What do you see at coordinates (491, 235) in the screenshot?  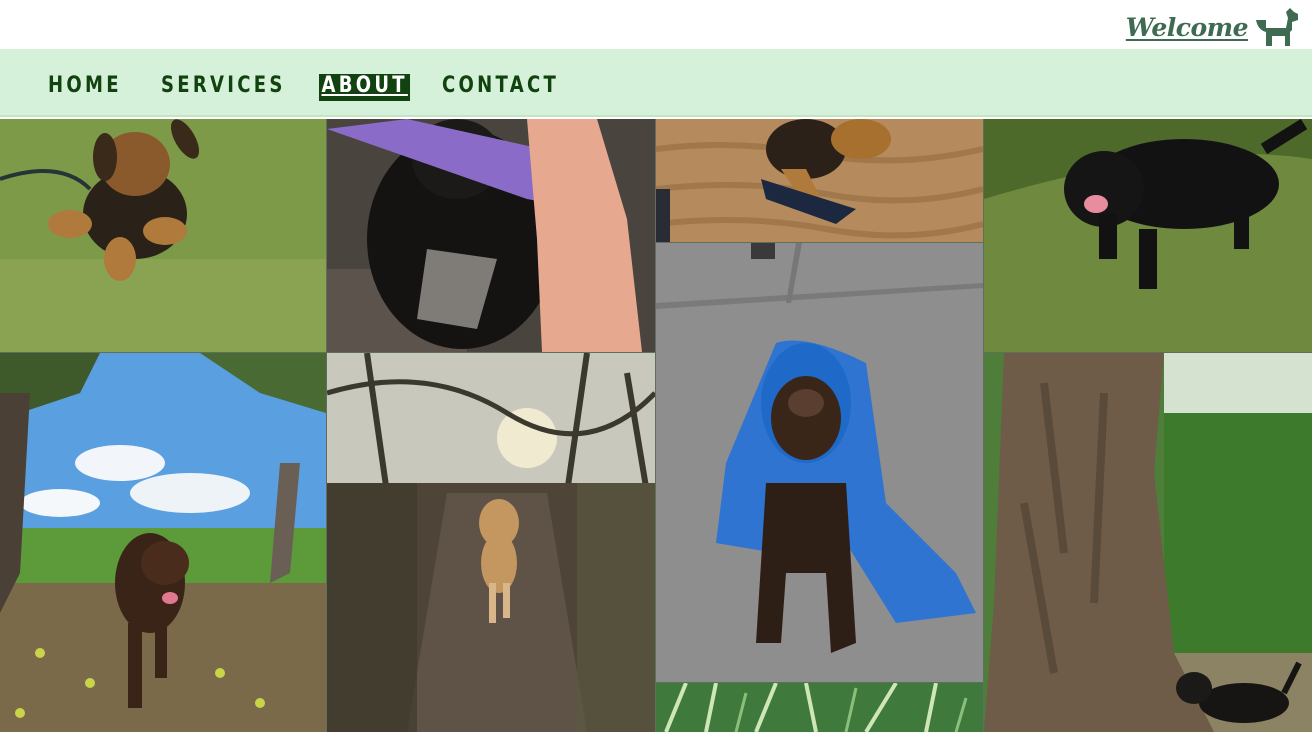 I see `photo-black-dog-purple-toy` at bounding box center [491, 235].